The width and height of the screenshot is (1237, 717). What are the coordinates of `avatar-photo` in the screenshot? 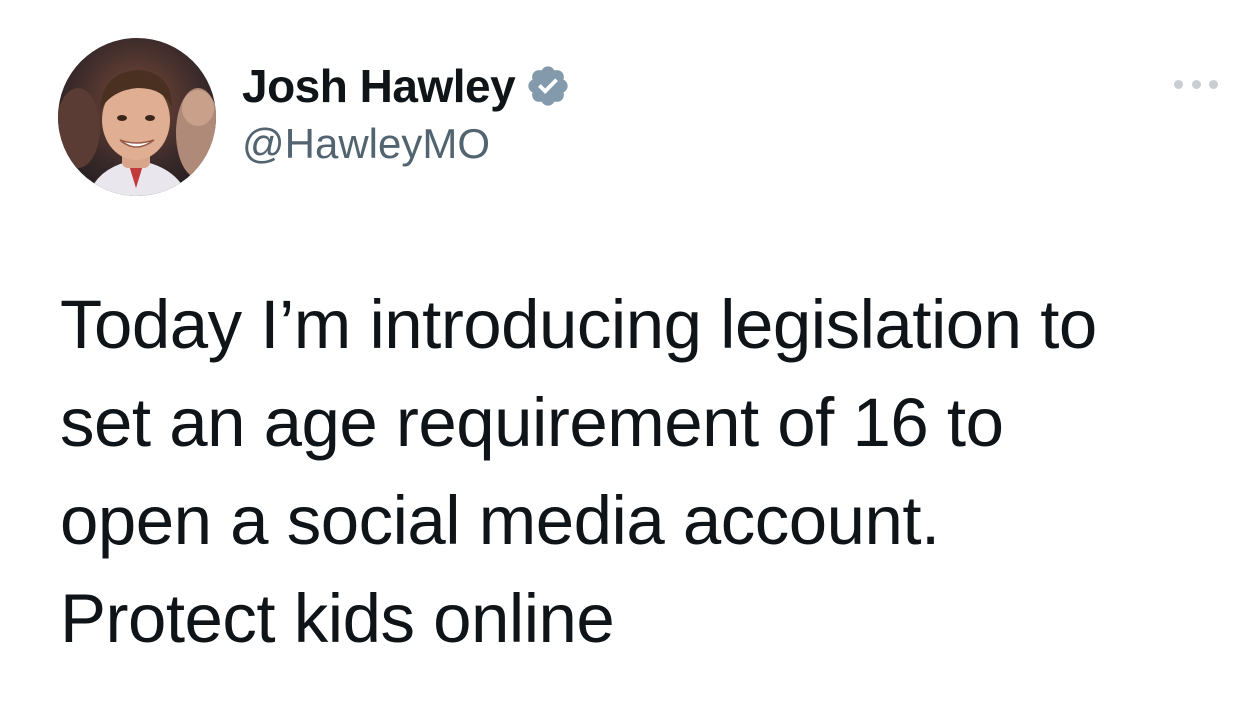 It's located at (137, 117).